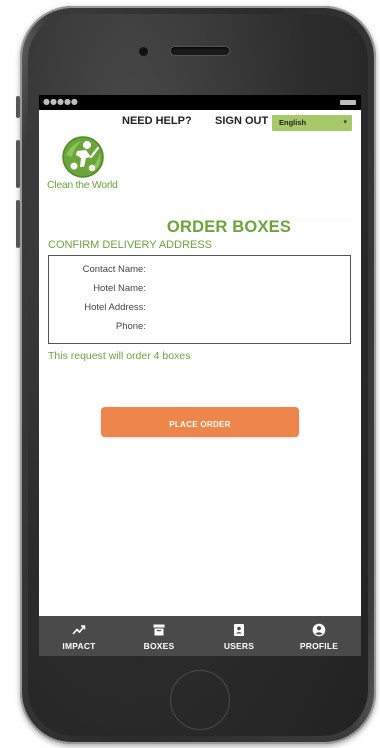 The width and height of the screenshot is (380, 748). Describe the element at coordinates (200, 102) in the screenshot. I see `status-bar: ●●●●●` at that location.